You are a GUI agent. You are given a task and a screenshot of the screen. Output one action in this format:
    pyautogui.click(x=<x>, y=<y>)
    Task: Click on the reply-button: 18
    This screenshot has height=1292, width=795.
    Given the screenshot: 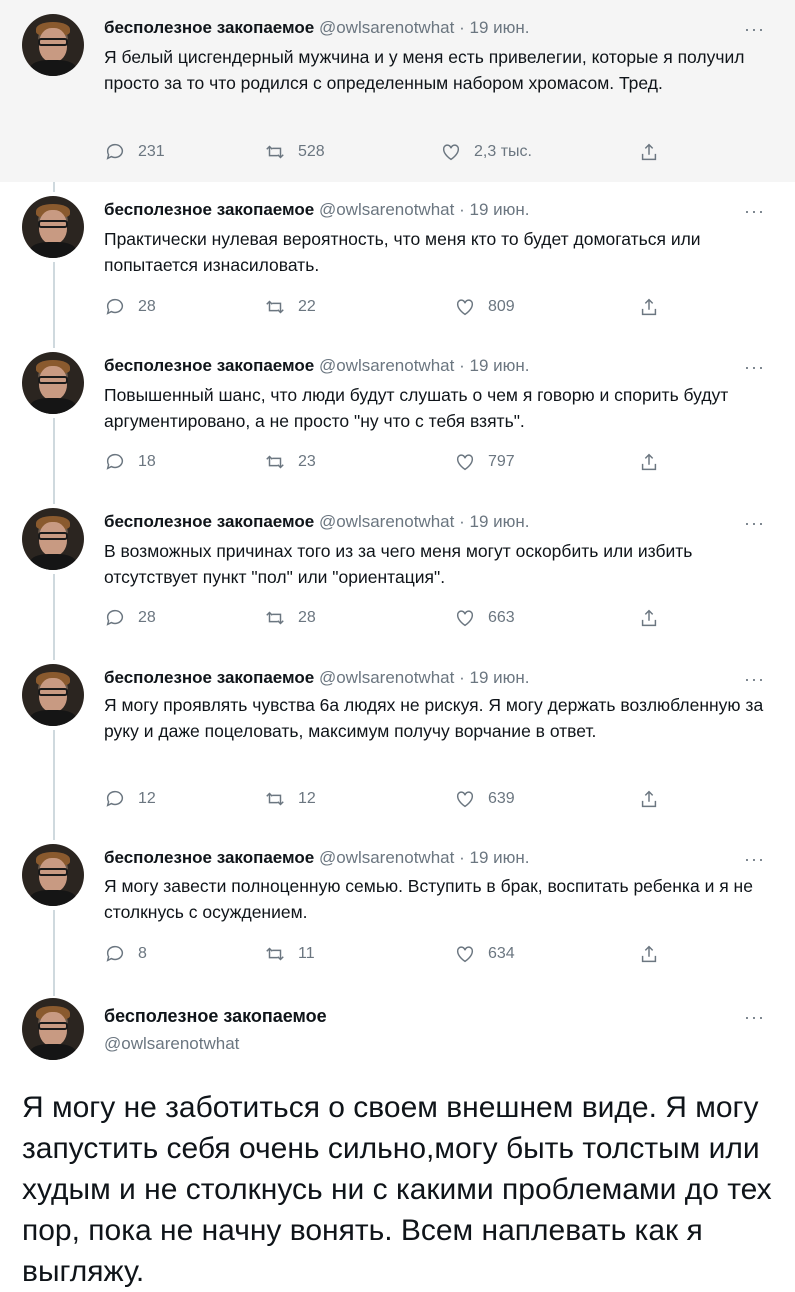 What is the action you would take?
    pyautogui.click(x=130, y=462)
    